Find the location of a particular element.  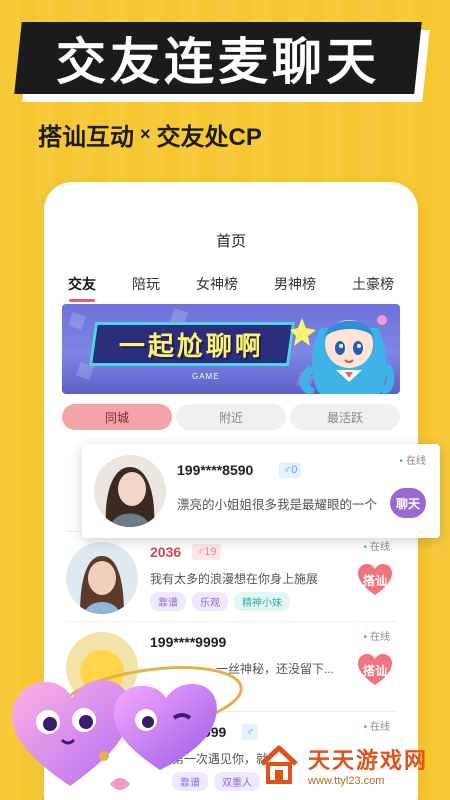

promo-banner: 一起尬聊啊 GAME is located at coordinates (231, 349).